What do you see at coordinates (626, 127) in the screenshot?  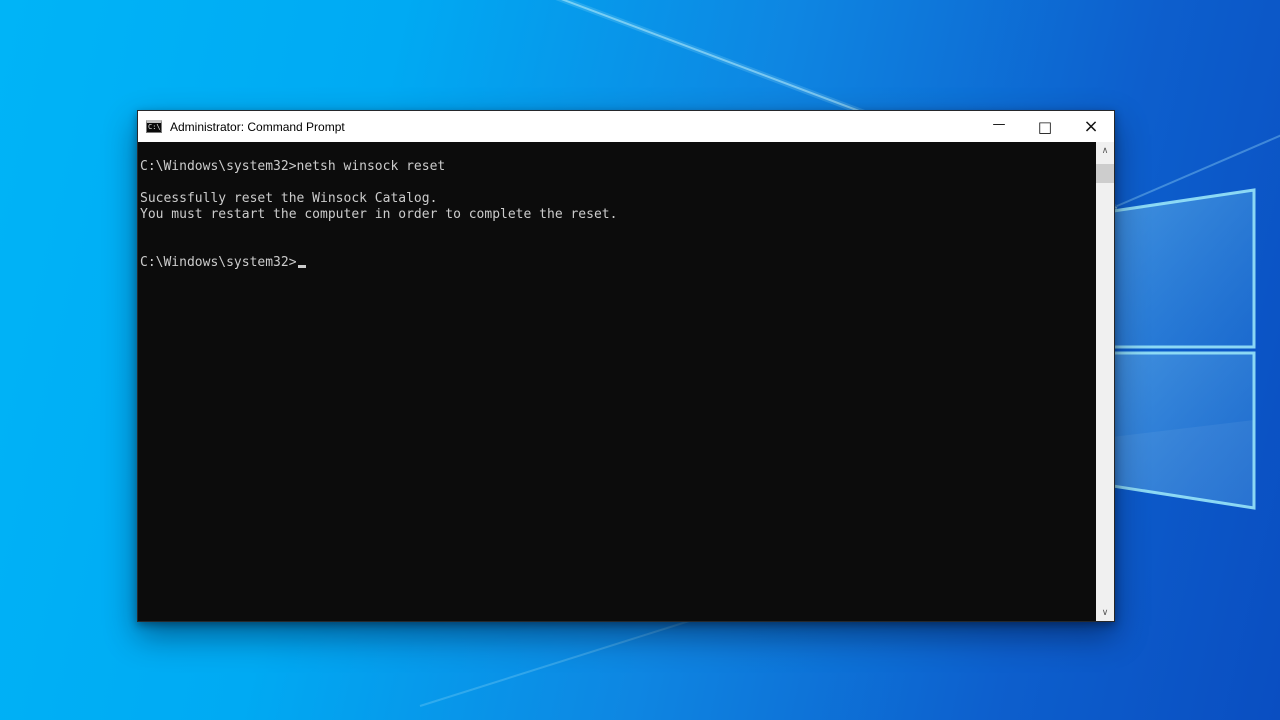 I see `window-titlebar: C:\_ Administrator: Command Prompt — □ ×` at bounding box center [626, 127].